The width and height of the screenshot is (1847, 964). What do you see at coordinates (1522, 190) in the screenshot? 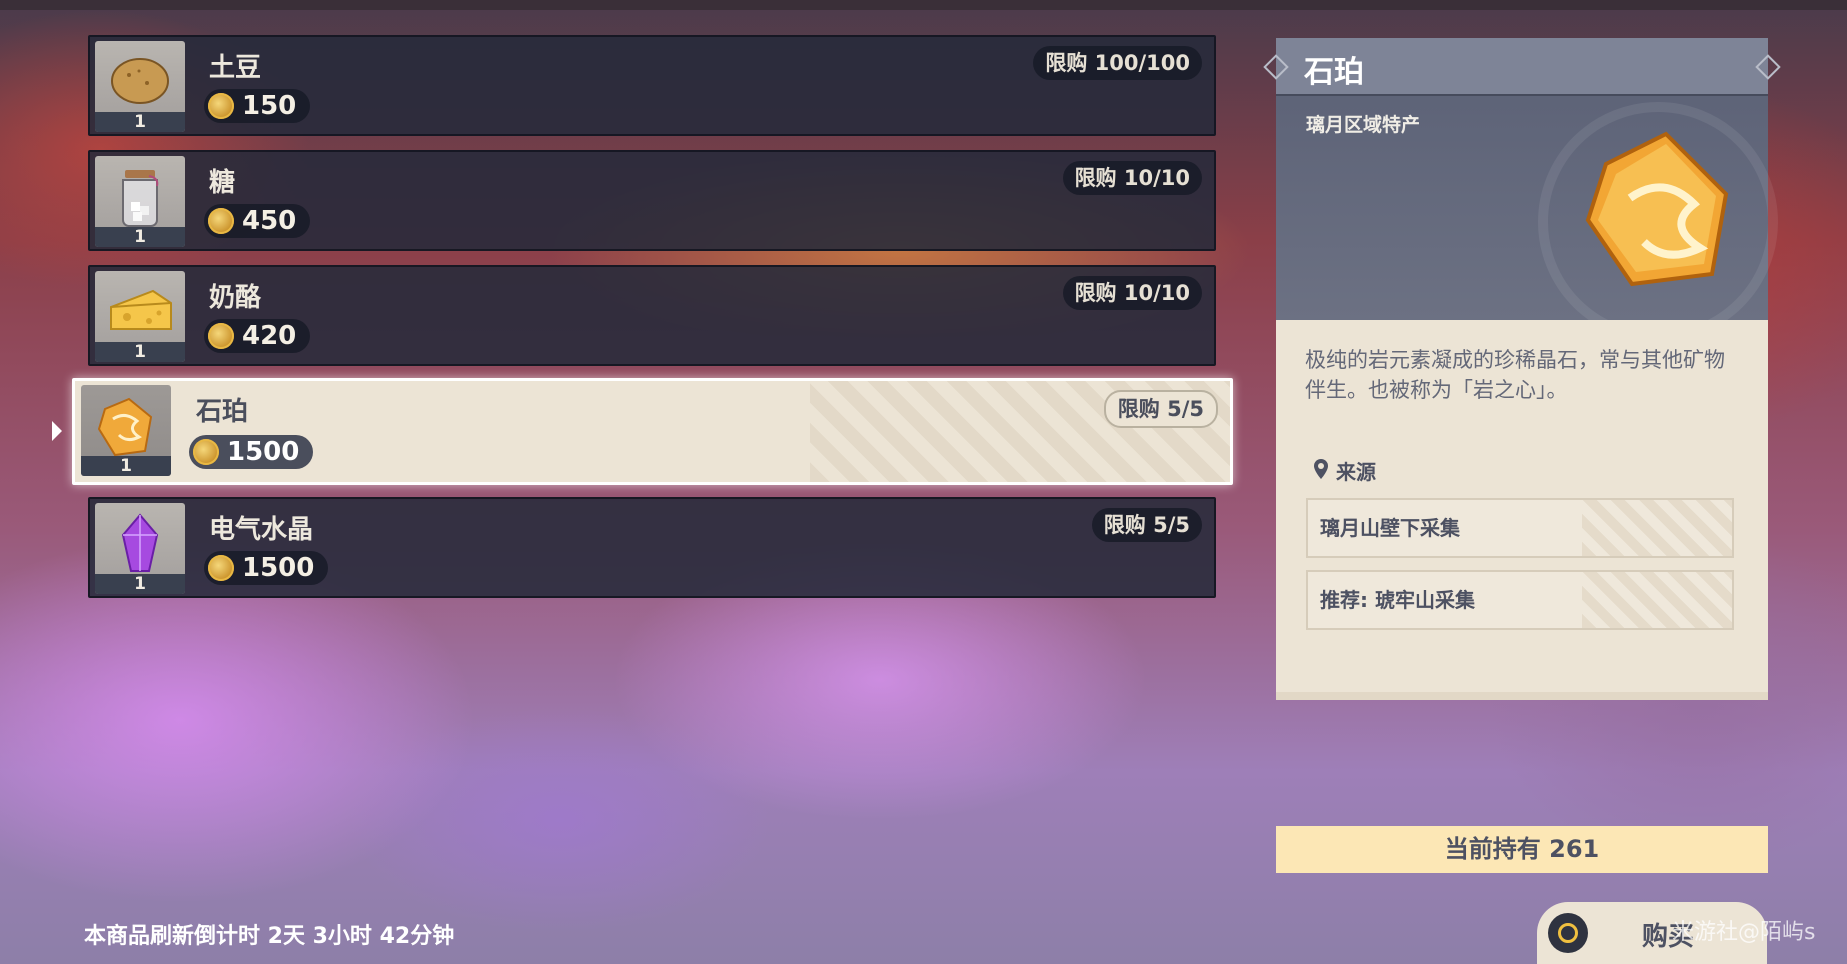
I see `detail-header: 石珀 璃月区域特产` at bounding box center [1522, 190].